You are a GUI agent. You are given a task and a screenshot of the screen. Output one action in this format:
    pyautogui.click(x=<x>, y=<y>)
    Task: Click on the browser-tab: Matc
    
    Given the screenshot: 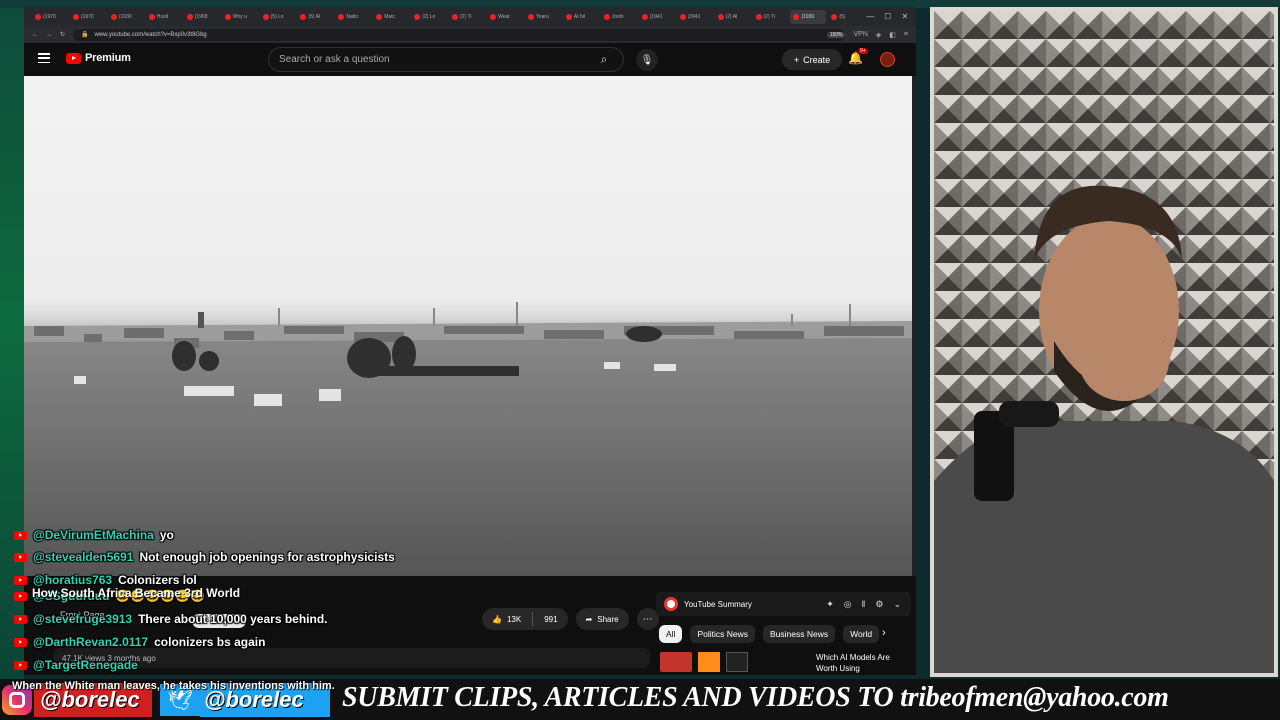 What is the action you would take?
    pyautogui.click(x=391, y=17)
    